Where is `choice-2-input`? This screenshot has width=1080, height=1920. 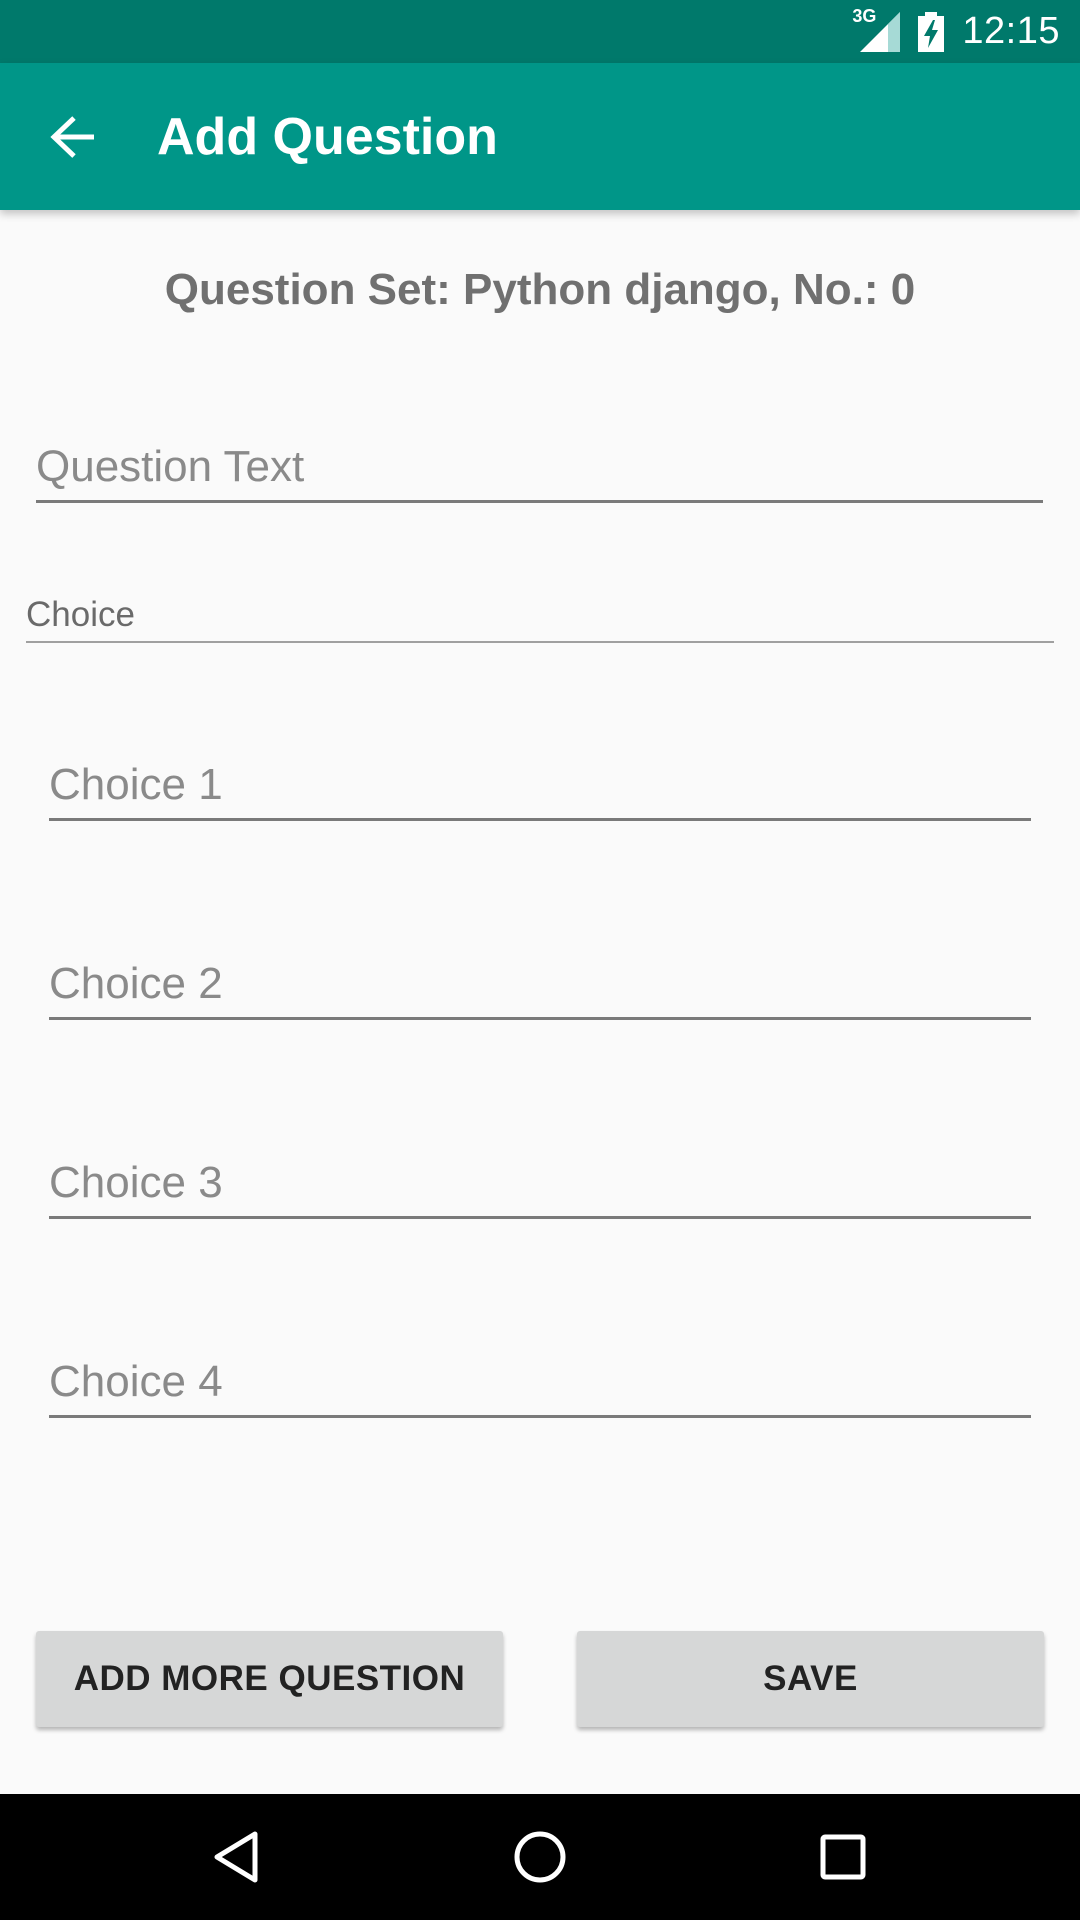 choice-2-input is located at coordinates (540, 984).